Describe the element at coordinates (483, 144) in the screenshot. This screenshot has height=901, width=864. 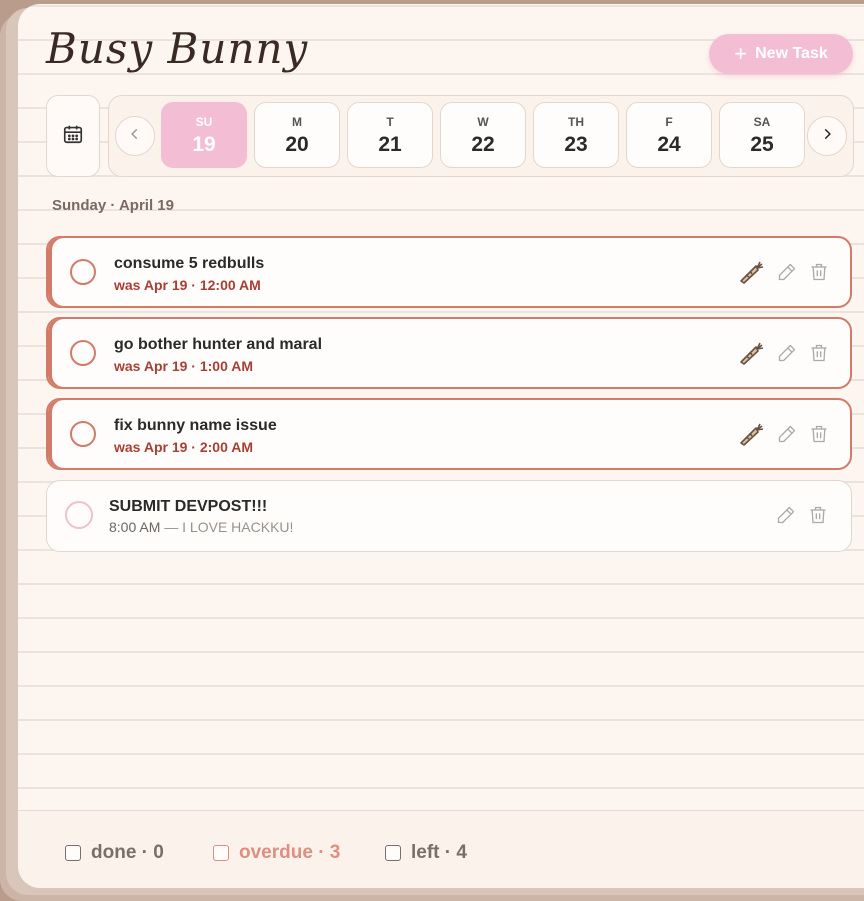
I see `day-number: 22` at that location.